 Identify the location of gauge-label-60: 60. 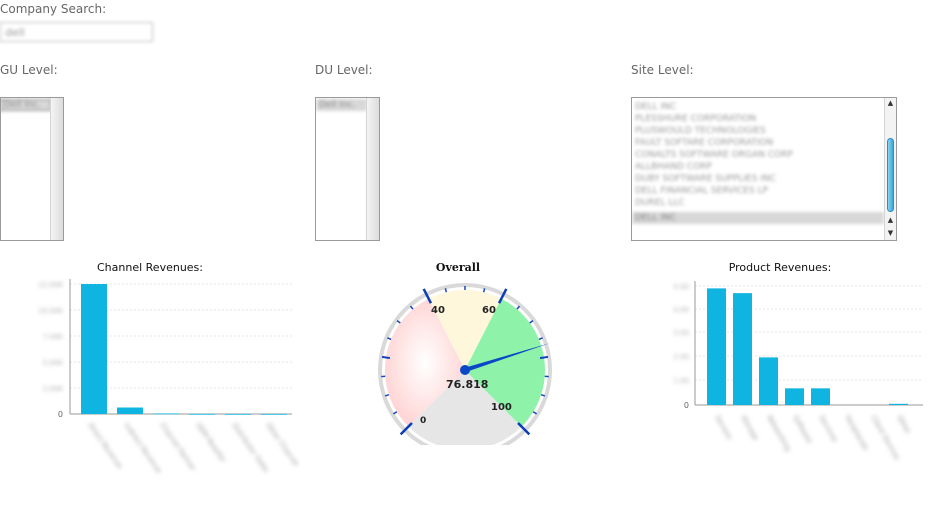
(489, 310).